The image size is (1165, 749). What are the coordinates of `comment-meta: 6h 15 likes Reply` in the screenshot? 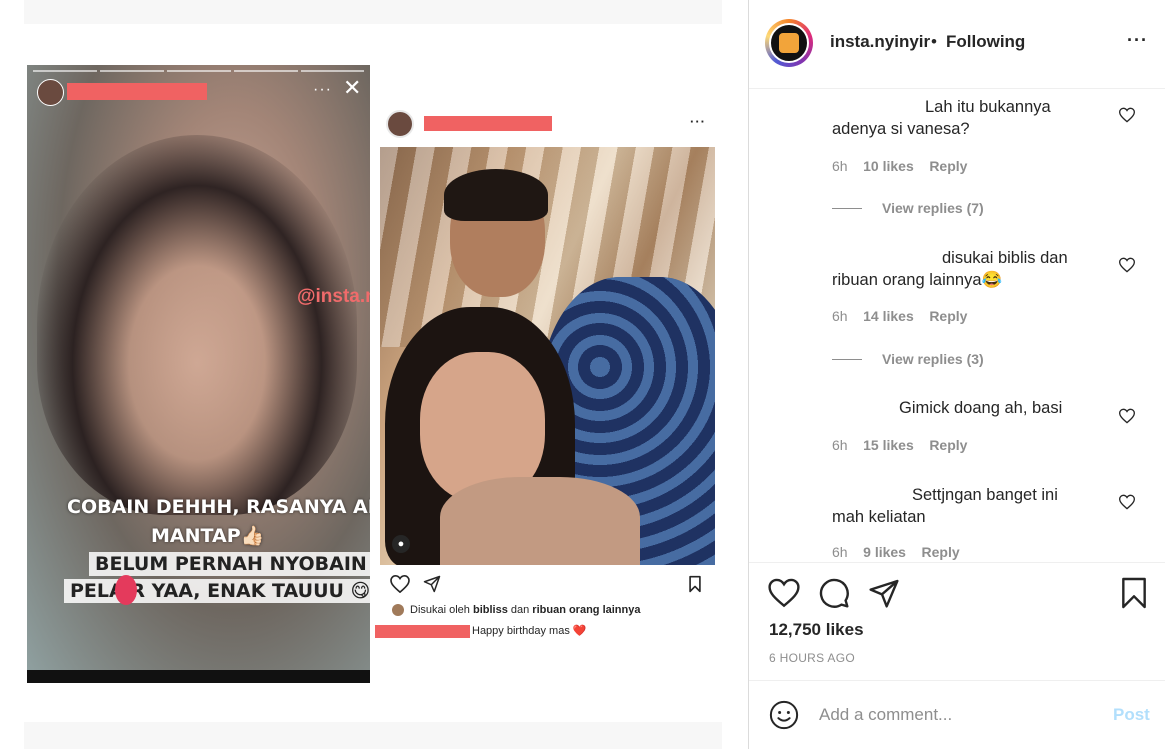 It's located at (899, 445).